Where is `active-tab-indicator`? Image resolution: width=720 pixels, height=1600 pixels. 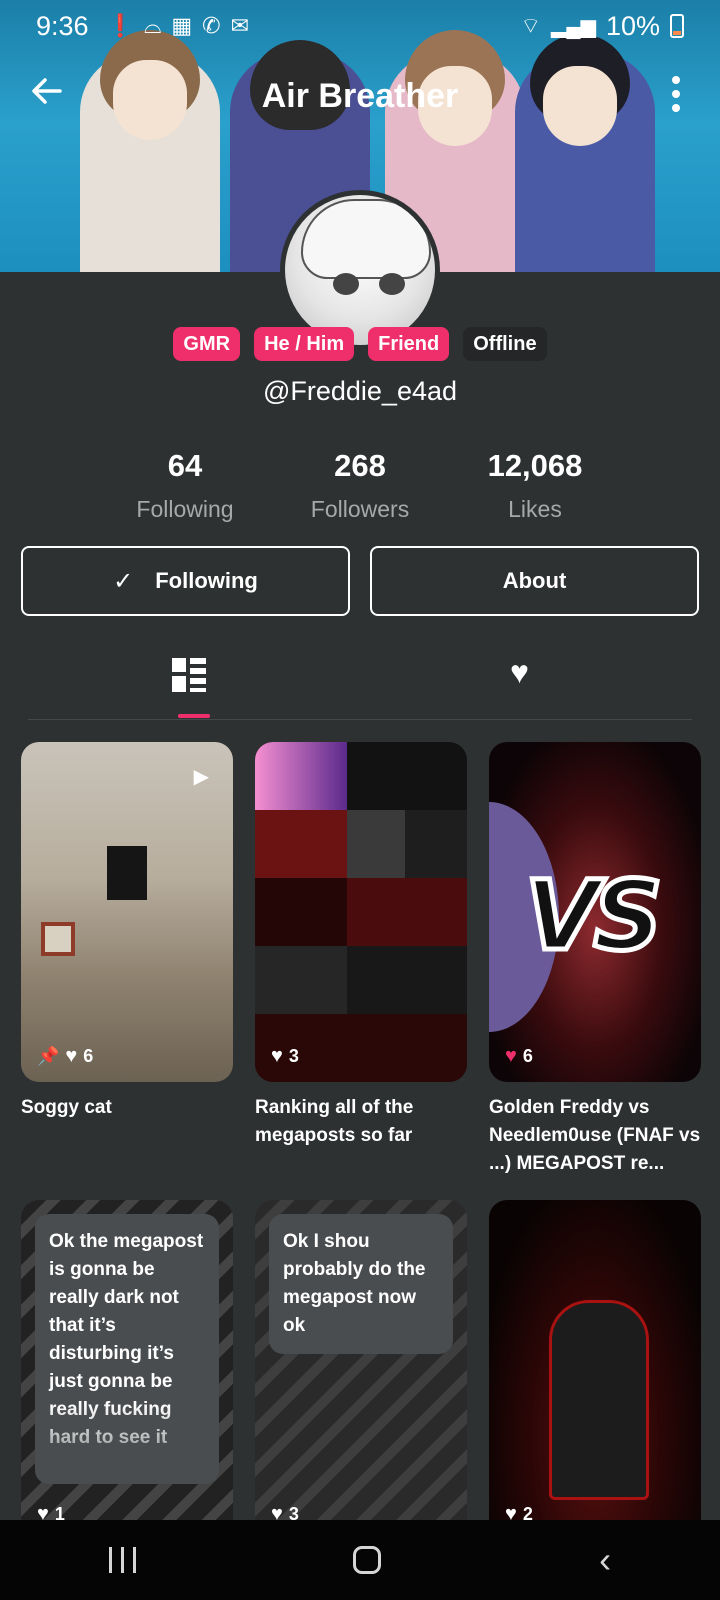
active-tab-indicator is located at coordinates (194, 716).